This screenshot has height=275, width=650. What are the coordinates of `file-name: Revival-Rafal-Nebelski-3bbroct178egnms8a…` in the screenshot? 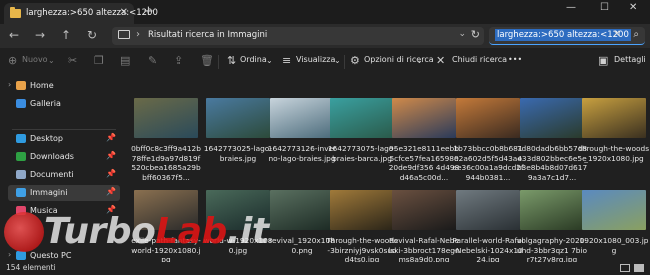 It's located at (424, 250).